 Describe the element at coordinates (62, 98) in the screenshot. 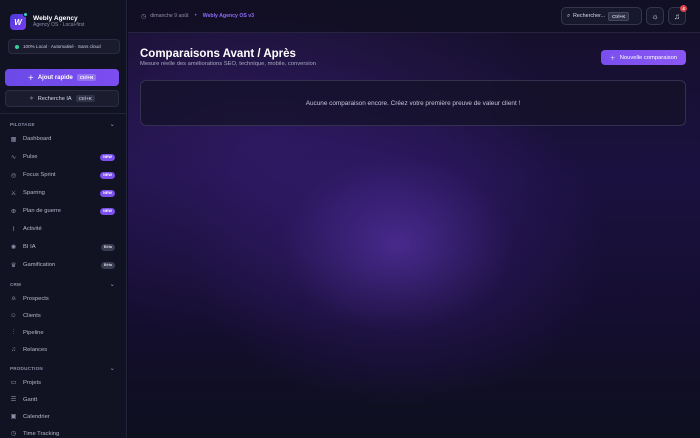

I see `ai-search-button: ✧ Recherche IA Ctrl+K` at that location.